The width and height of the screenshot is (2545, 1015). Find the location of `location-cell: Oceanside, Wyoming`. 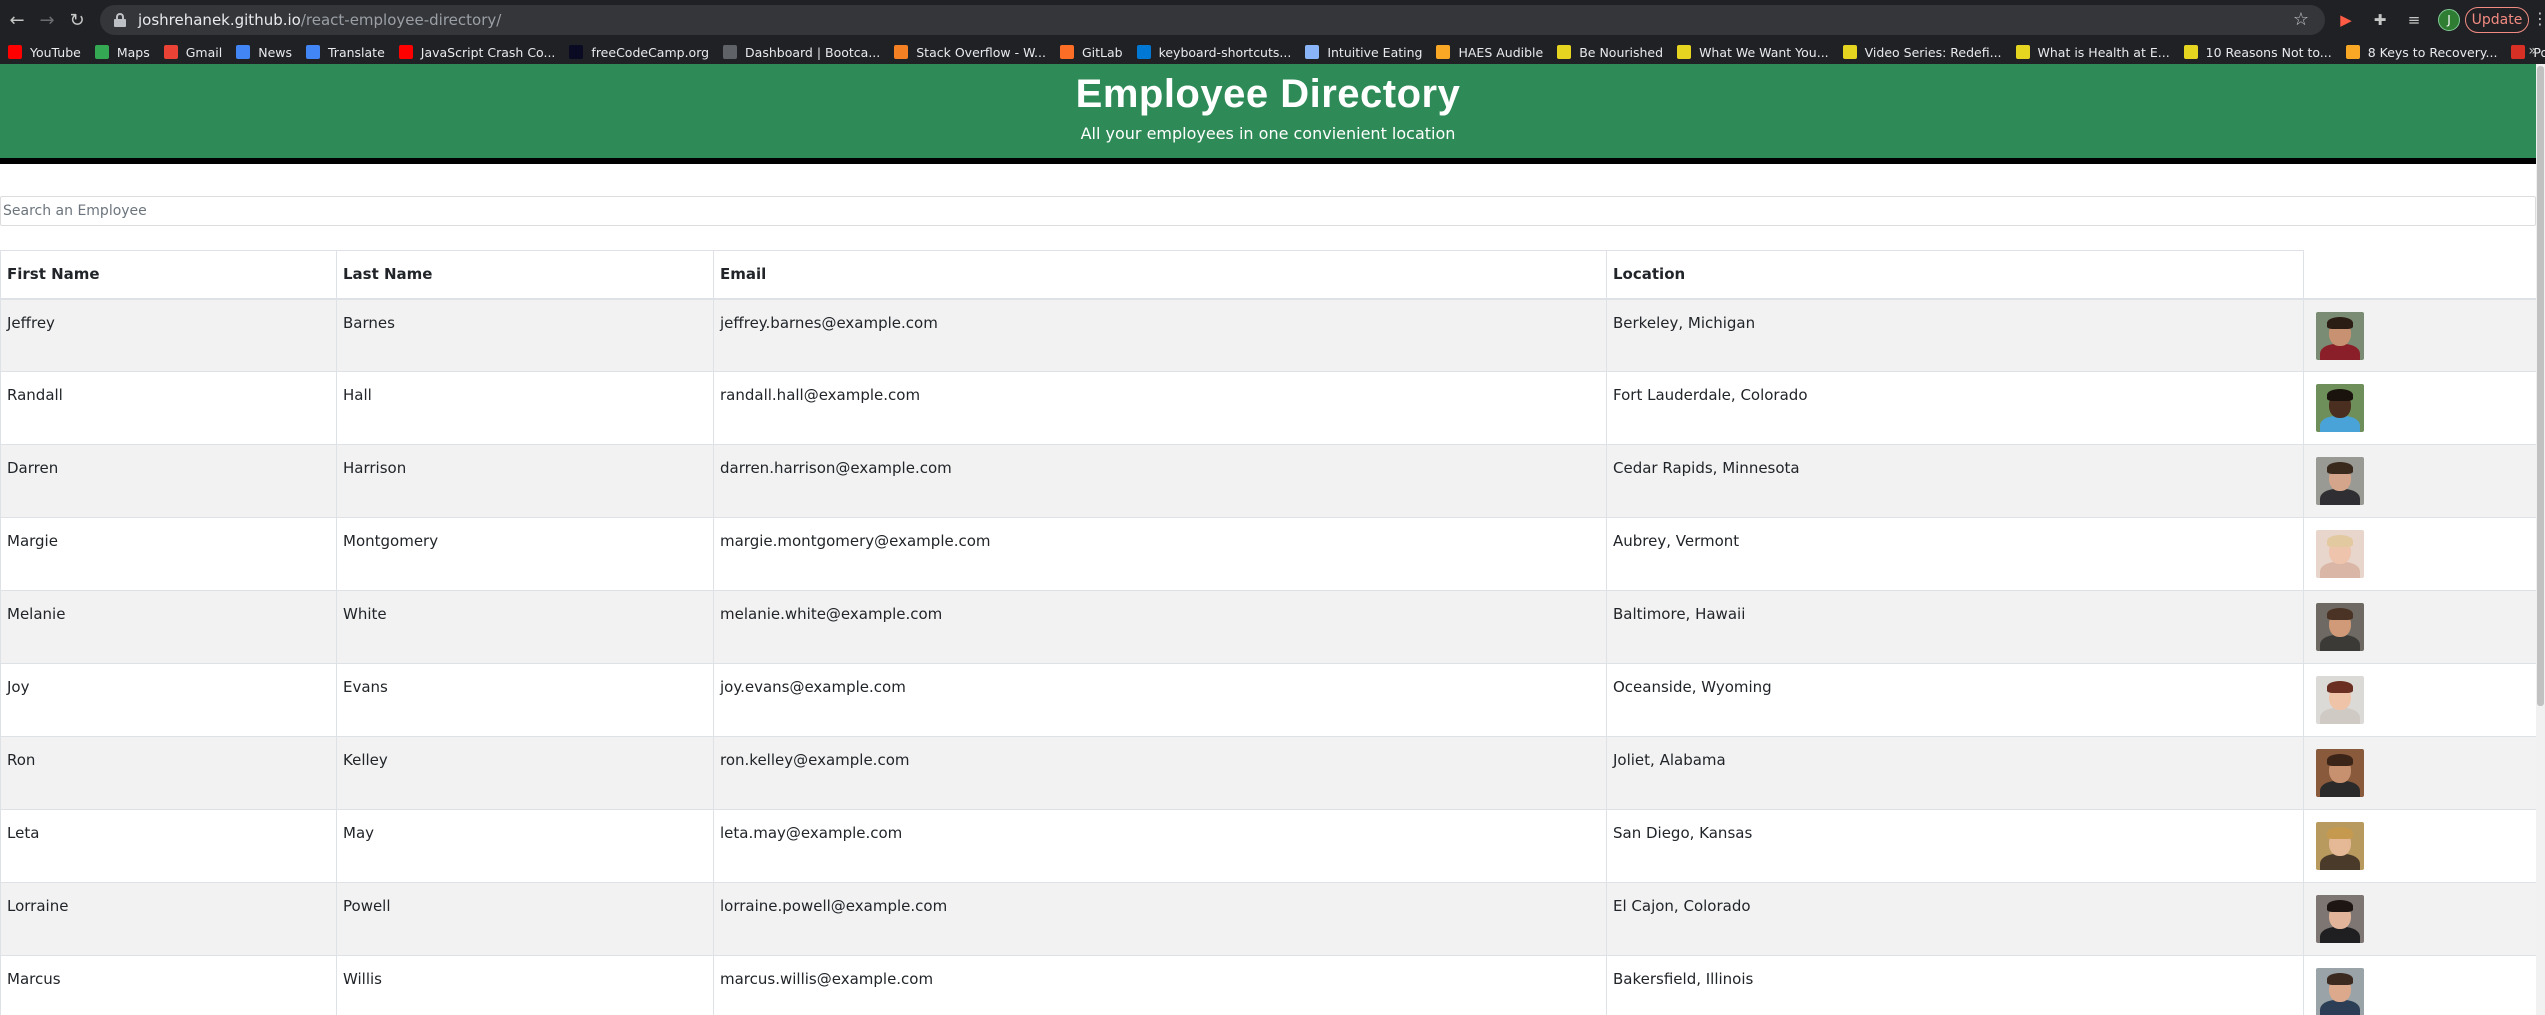

location-cell: Oceanside, Wyoming is located at coordinates (1955, 700).